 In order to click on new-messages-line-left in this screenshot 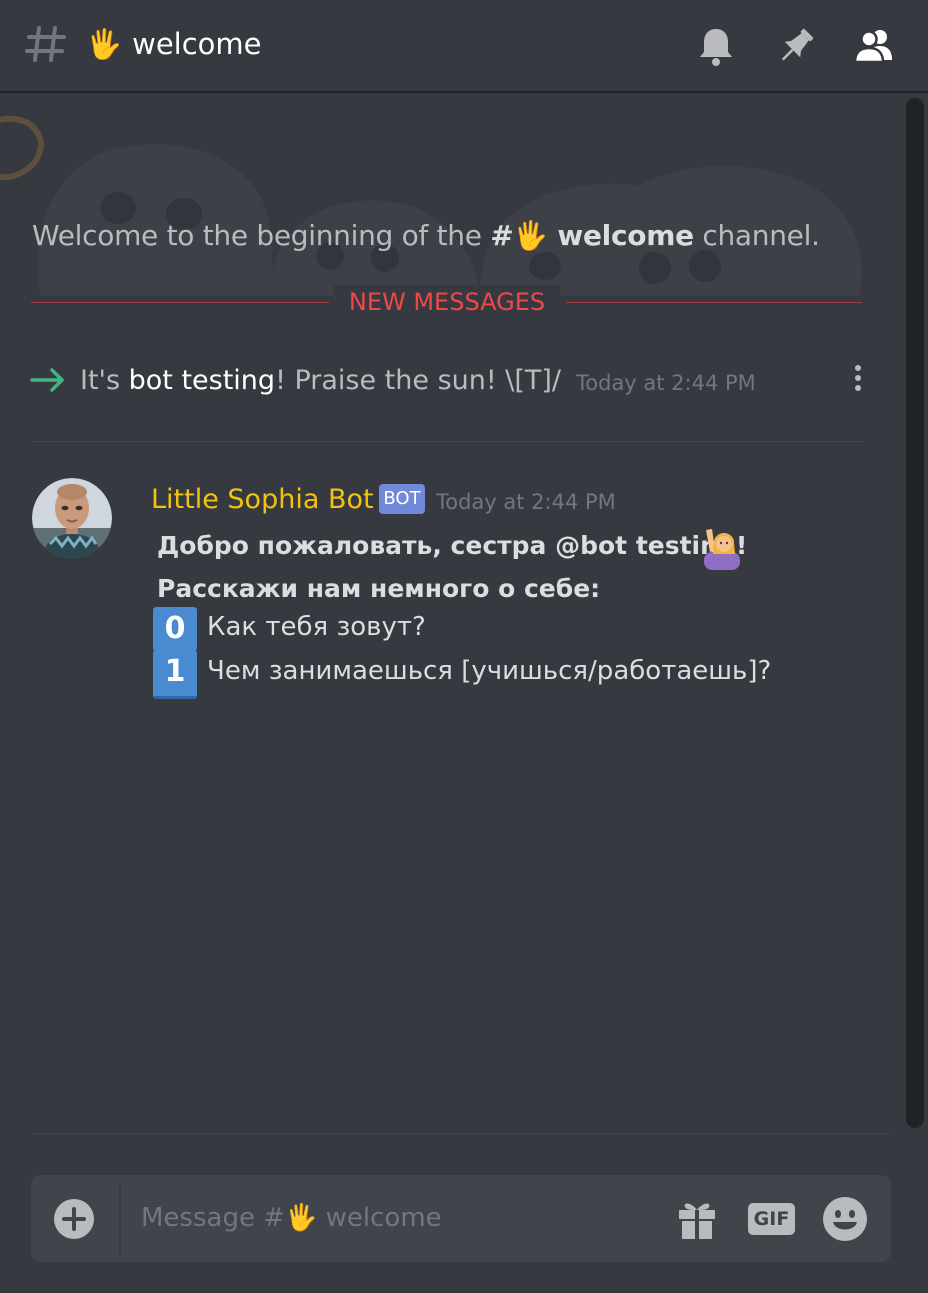, I will do `click(180, 302)`.